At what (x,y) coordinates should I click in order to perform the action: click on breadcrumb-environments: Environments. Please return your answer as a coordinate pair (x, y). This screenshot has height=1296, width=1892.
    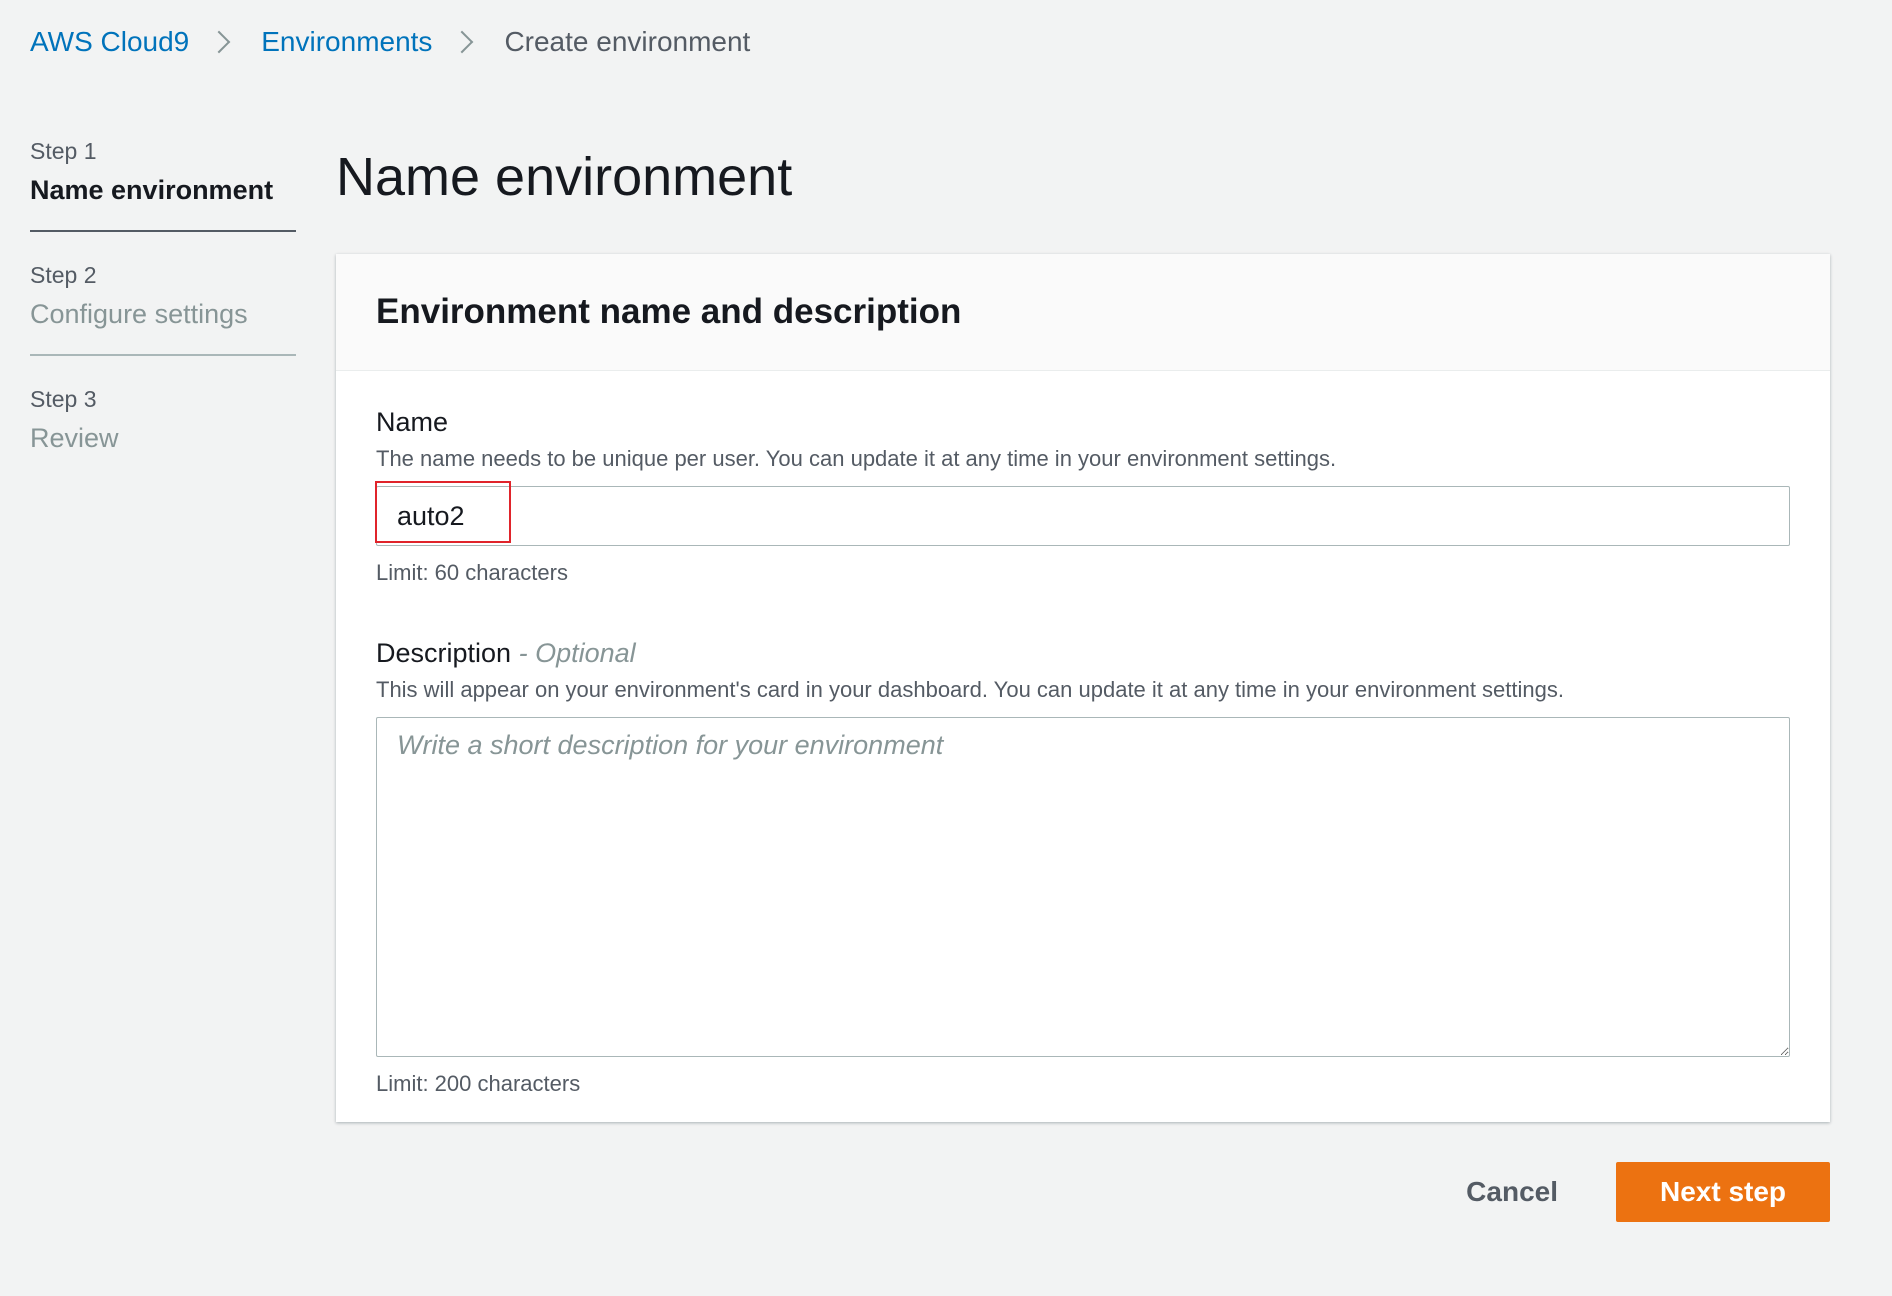
    Looking at the image, I should click on (346, 42).